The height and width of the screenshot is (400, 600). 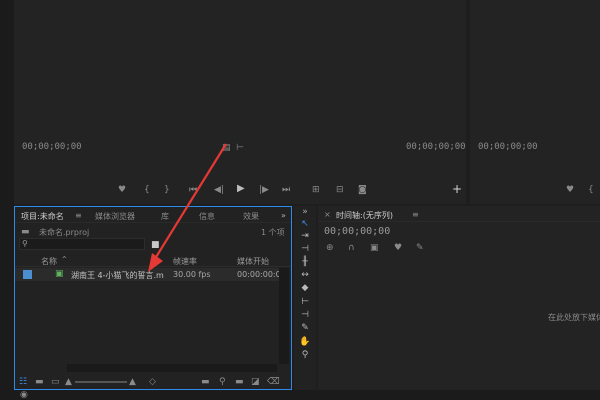 I want to click on arrow-shaft, so click(x=189, y=203).